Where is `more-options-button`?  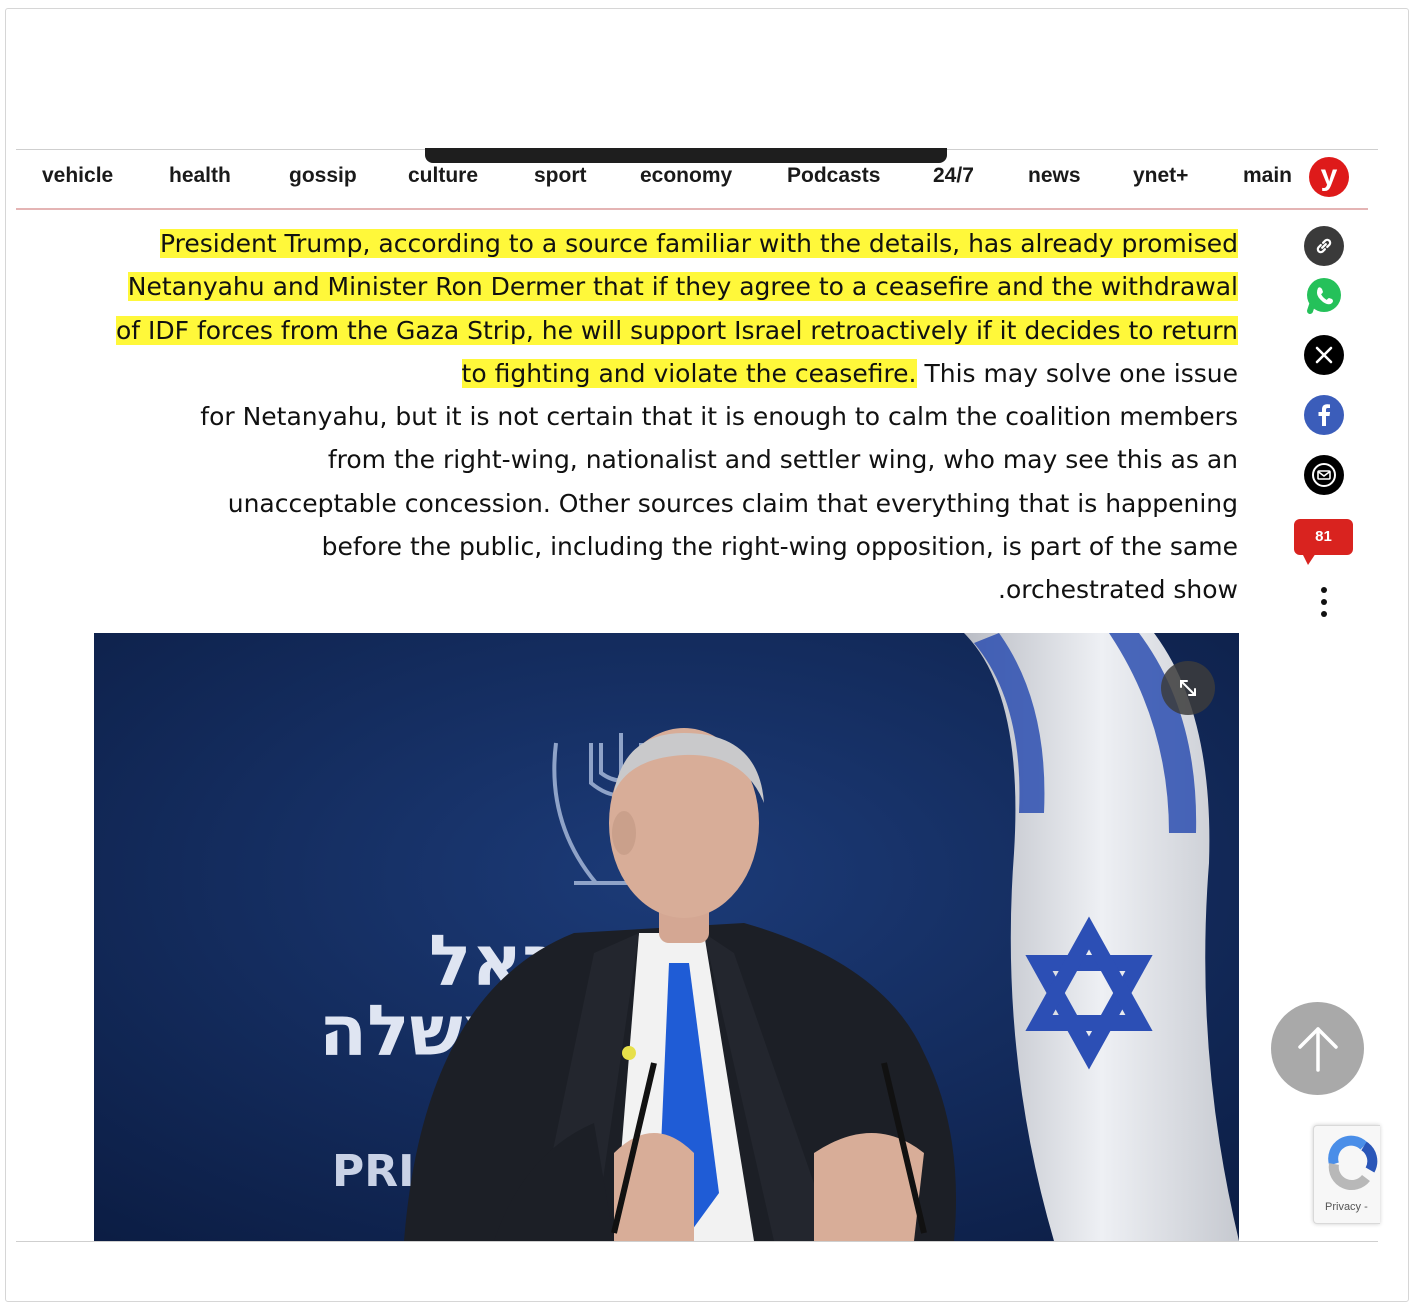
more-options-button is located at coordinates (1324, 607).